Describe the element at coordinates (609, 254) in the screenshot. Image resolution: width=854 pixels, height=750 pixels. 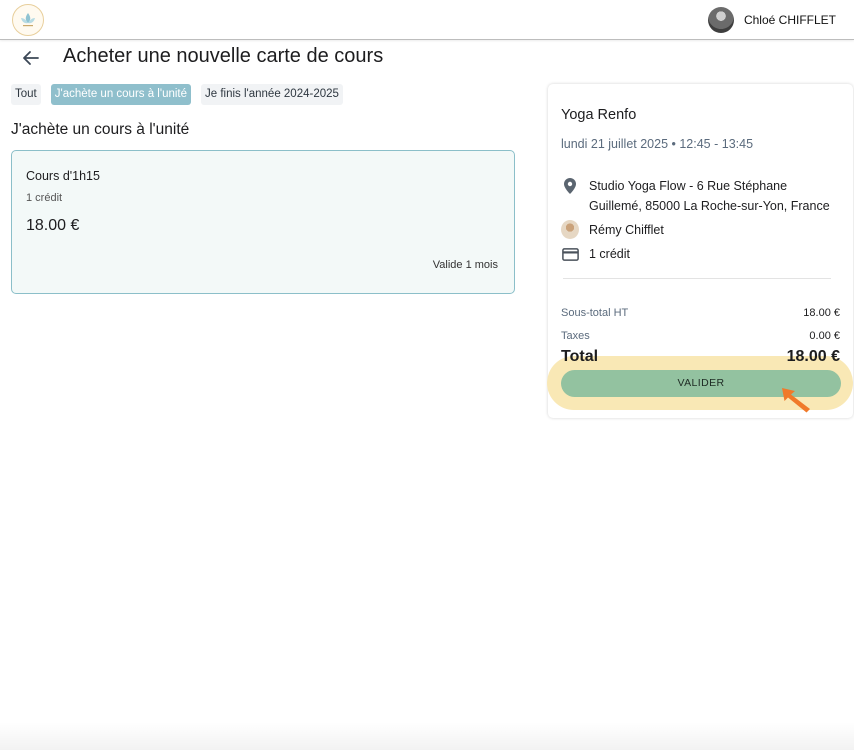
I see `credits-text: 1 crédit` at that location.